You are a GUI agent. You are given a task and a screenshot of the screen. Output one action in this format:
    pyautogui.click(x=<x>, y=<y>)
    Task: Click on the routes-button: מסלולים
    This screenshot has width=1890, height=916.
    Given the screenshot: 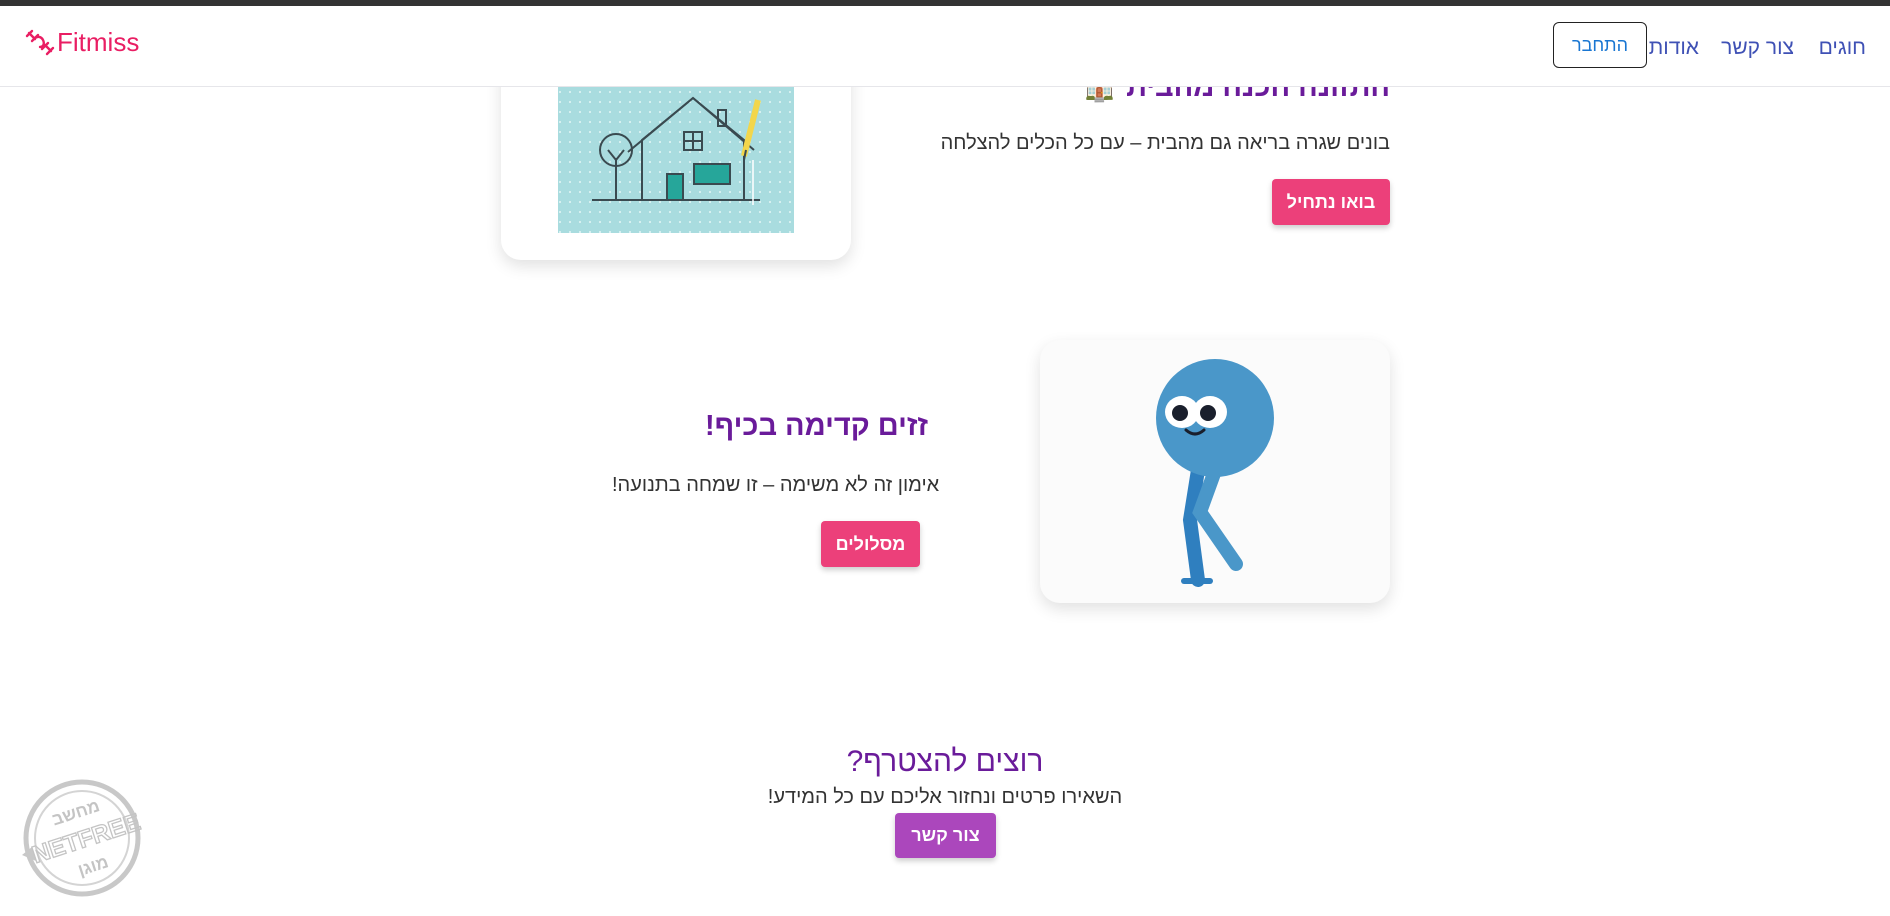 What is the action you would take?
    pyautogui.click(x=870, y=544)
    